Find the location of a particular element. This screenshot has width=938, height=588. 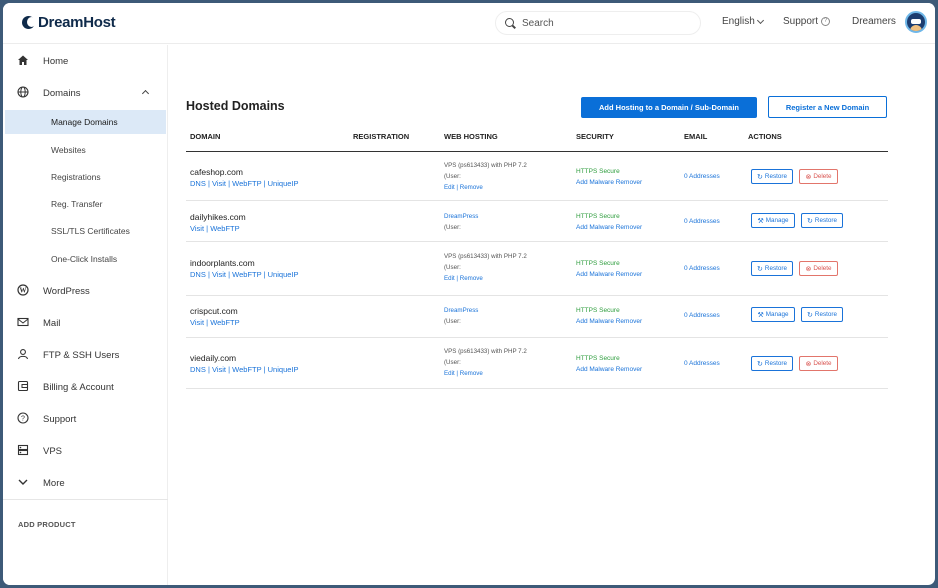

column-header-email: EMAIL is located at coordinates (696, 136).